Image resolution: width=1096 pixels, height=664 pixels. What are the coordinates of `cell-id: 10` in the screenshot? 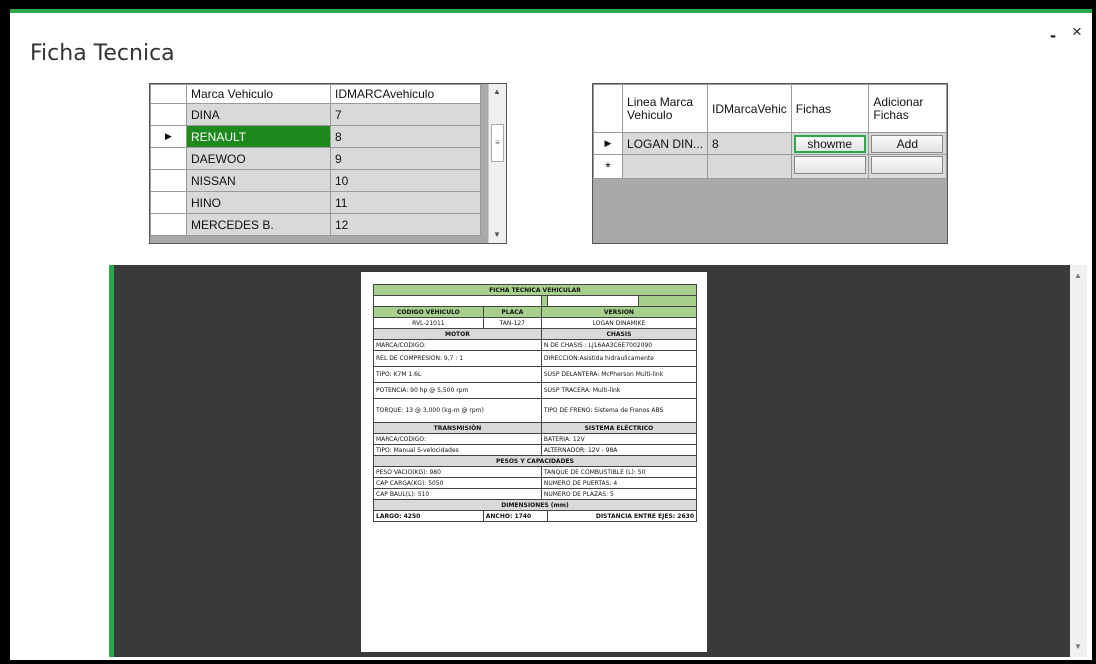 It's located at (405, 180).